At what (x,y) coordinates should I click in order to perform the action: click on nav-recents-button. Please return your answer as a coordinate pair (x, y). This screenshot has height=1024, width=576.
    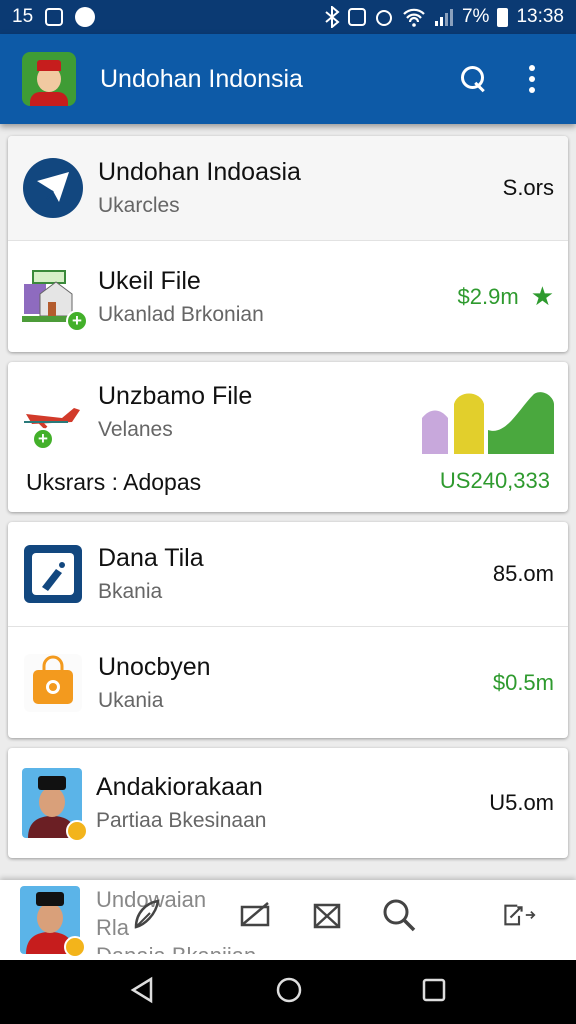
    Looking at the image, I should click on (434, 992).